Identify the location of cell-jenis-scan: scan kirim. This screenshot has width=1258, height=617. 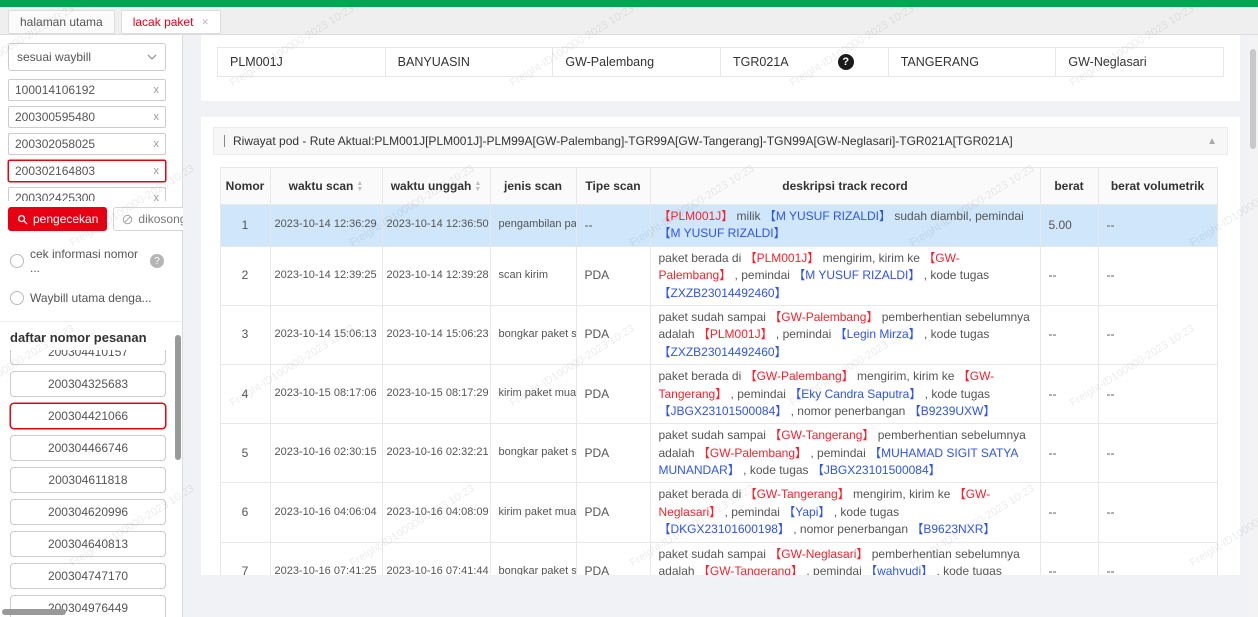
(533, 275).